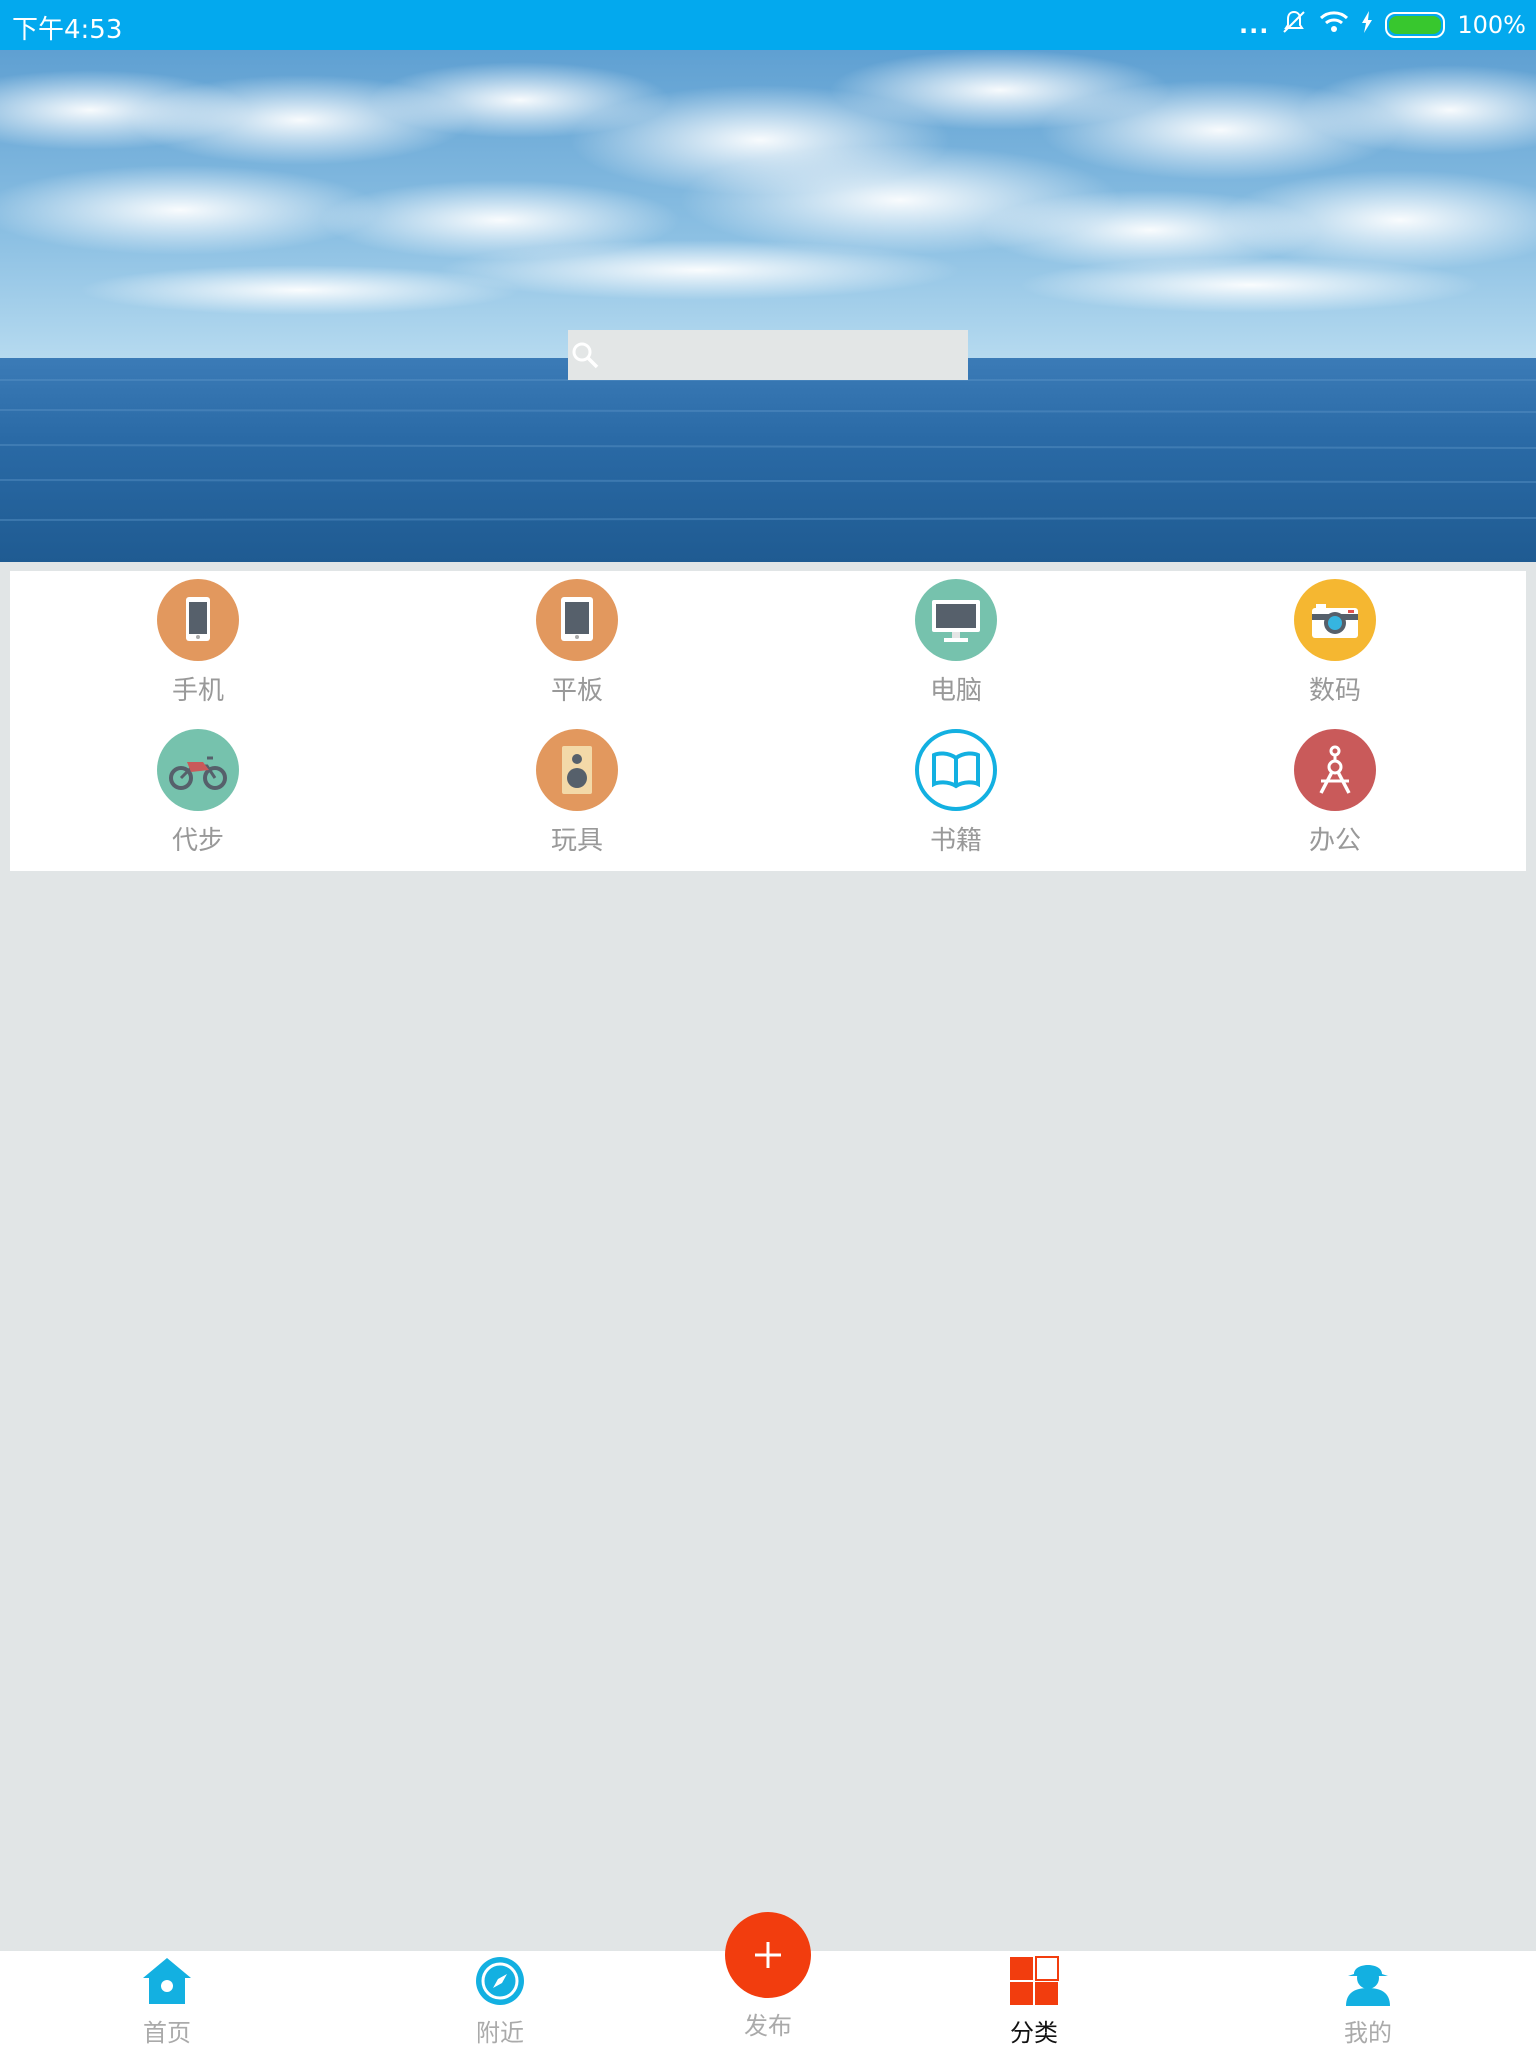 This screenshot has width=1536, height=2048. What do you see at coordinates (1334, 841) in the screenshot?
I see `category-label: 办公` at bounding box center [1334, 841].